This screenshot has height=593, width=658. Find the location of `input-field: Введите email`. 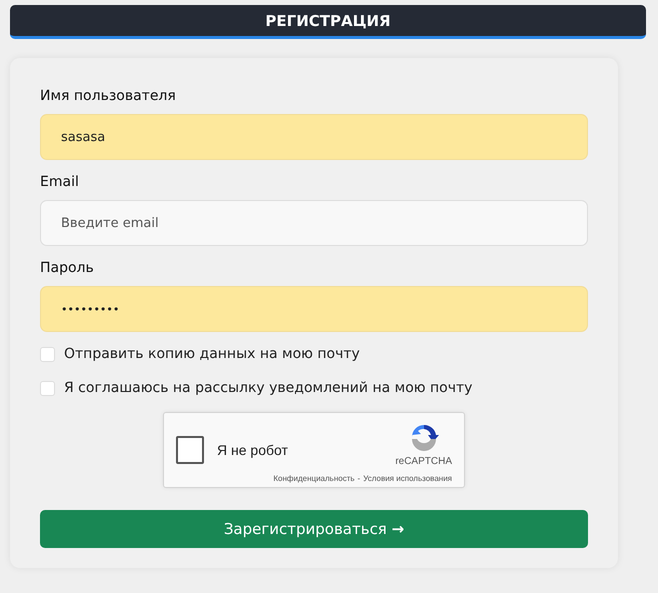

input-field: Введите email is located at coordinates (314, 223).